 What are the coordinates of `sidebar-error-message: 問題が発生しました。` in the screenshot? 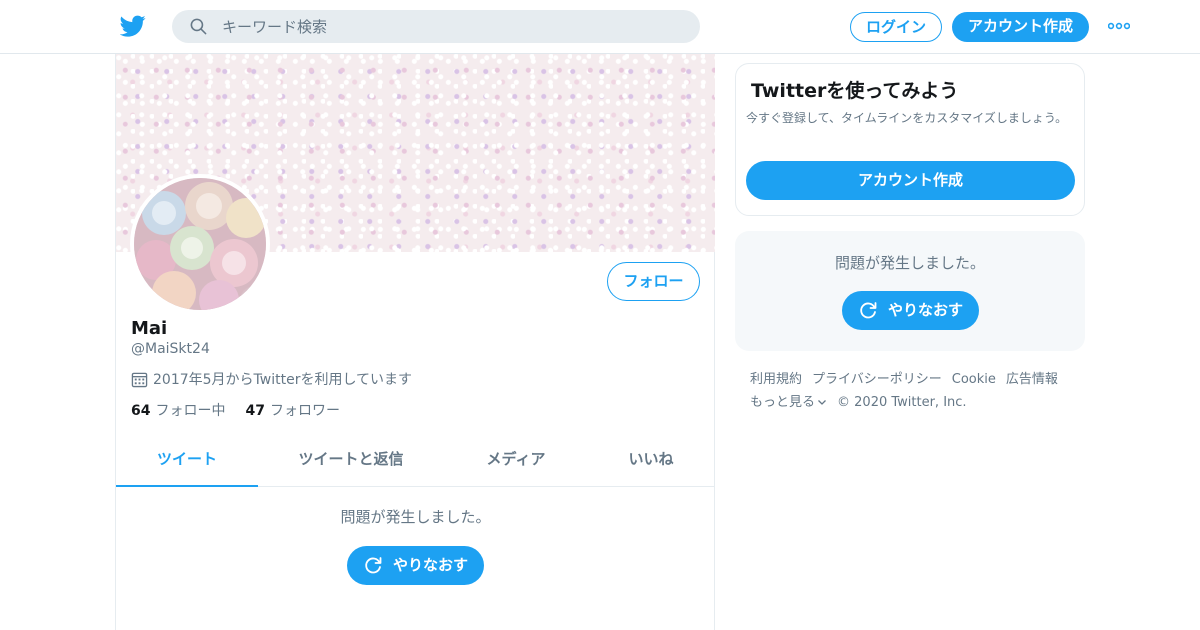 It's located at (909, 263).